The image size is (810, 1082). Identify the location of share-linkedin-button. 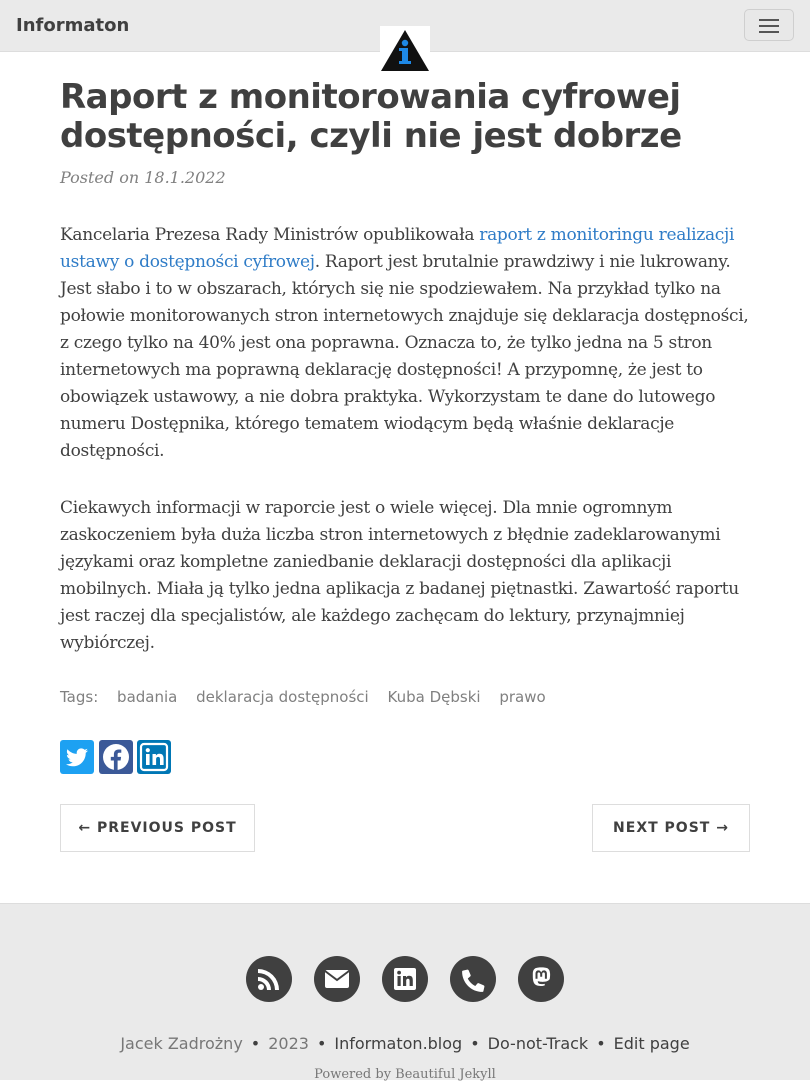
(154, 757).